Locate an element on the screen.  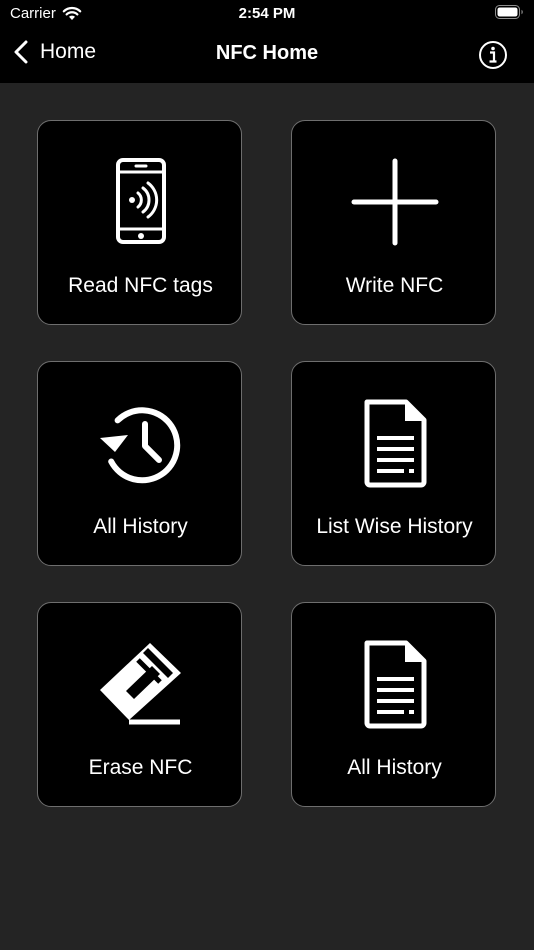
top-bar: Carrier 2:54 PM Home NFC Home is located at coordinates (267, 41).